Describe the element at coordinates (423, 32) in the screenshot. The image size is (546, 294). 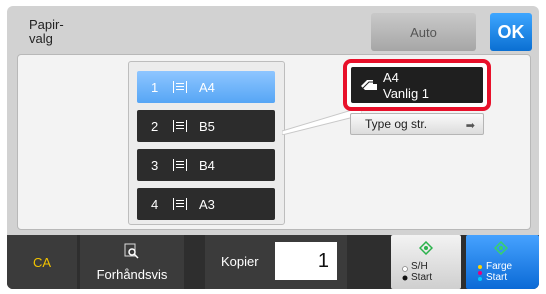
I see `auto-button: Auto` at that location.